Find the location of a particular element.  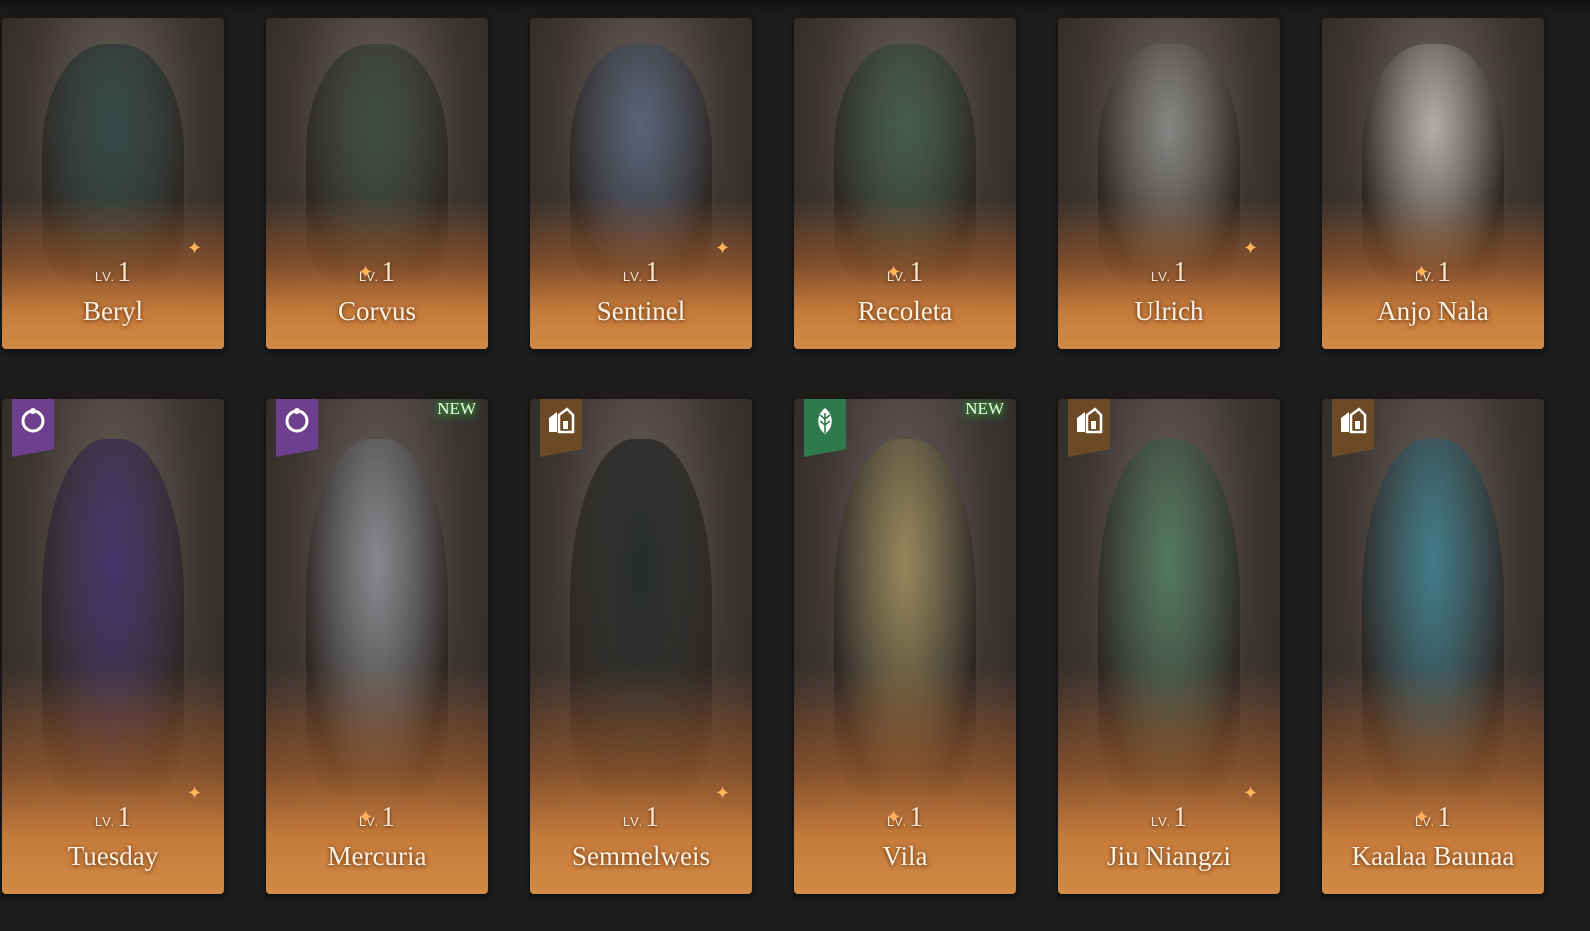

character-name: Tuesday is located at coordinates (113, 856).